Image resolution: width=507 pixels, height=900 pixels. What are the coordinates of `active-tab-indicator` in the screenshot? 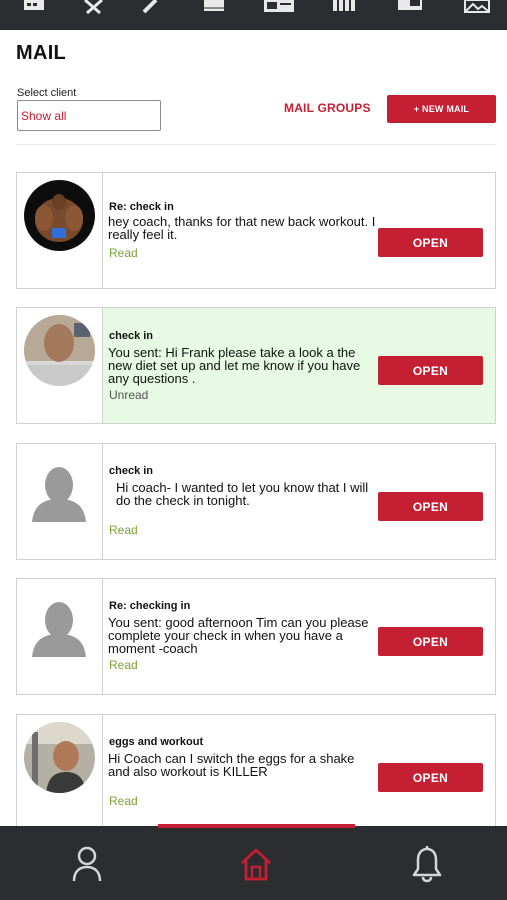 It's located at (256, 826).